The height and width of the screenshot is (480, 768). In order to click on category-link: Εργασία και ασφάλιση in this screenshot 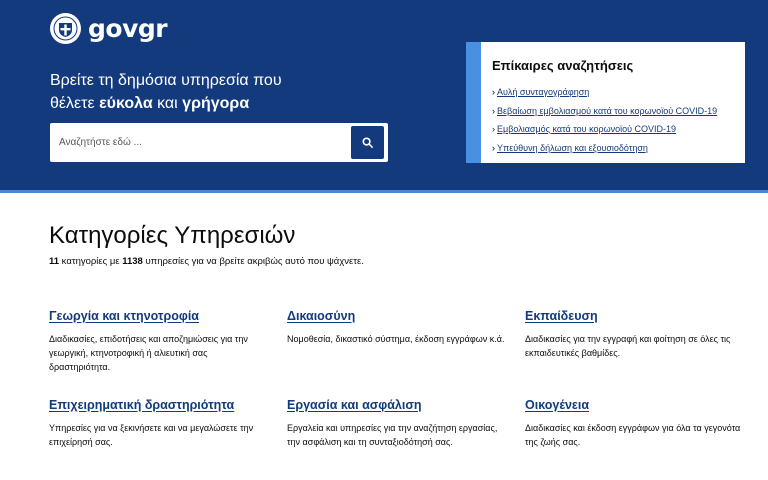, I will do `click(397, 405)`.